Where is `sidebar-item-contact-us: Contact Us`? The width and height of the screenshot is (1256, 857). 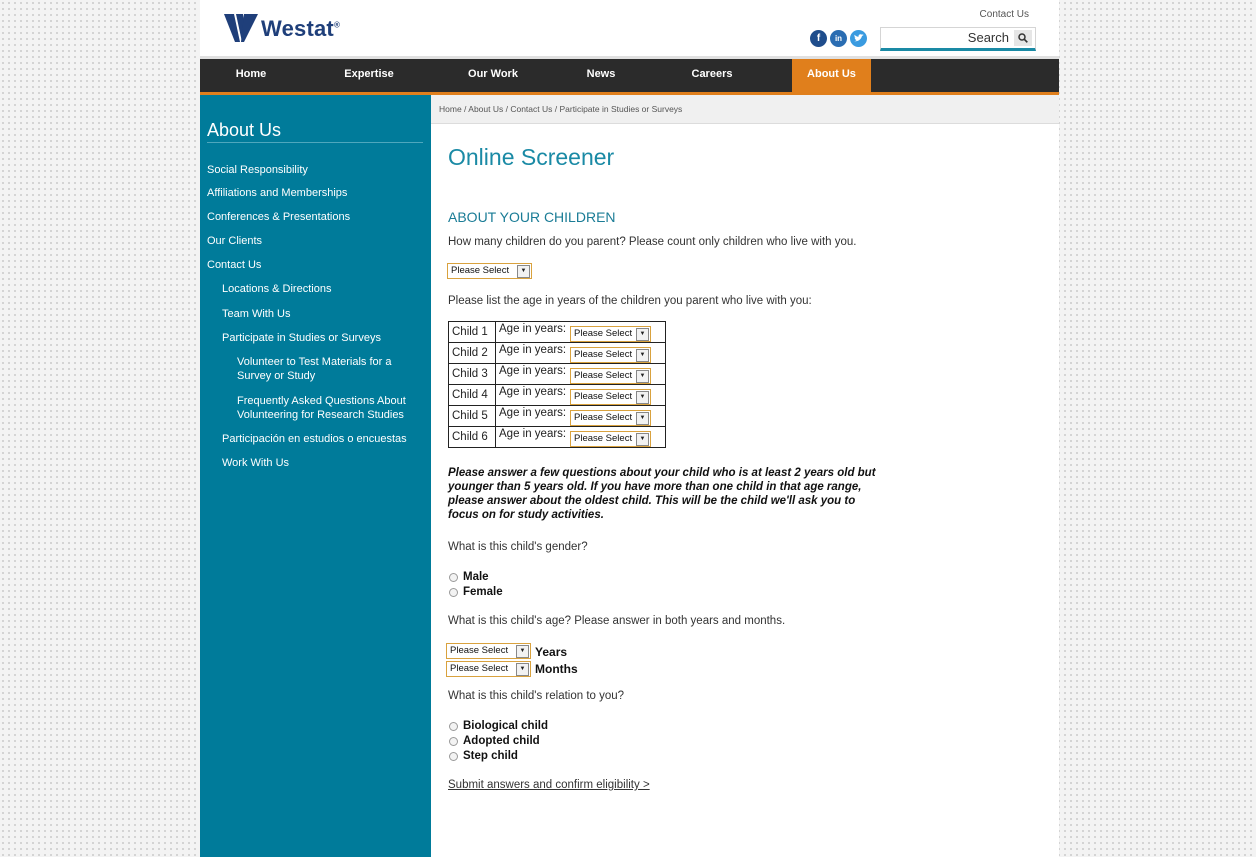
sidebar-item-contact-us: Contact Us is located at coordinates (234, 265).